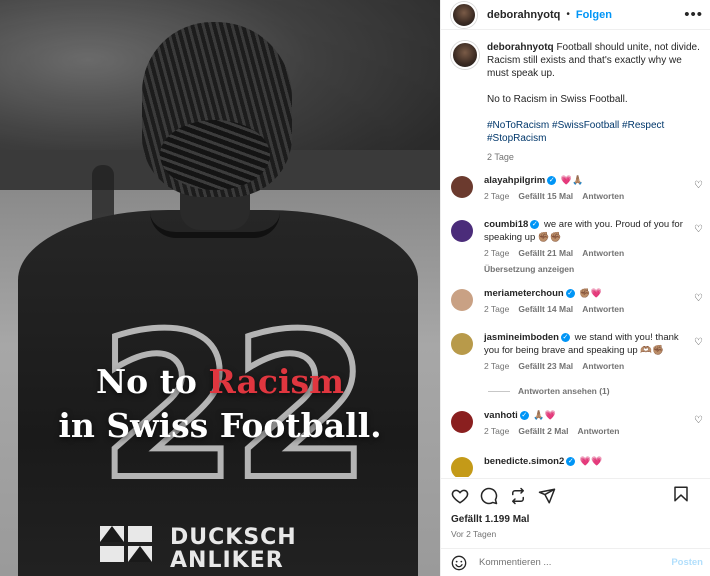  What do you see at coordinates (126, 544) in the screenshot?
I see `sponsor-logo-icon` at bounding box center [126, 544].